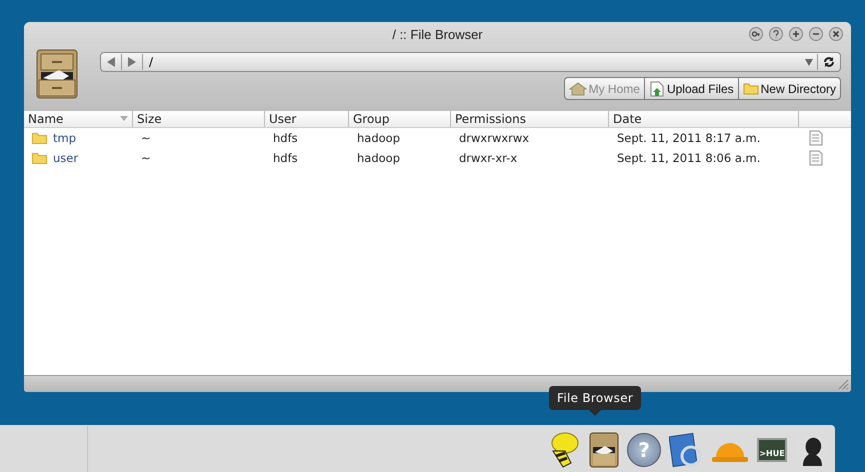 Image resolution: width=865 pixels, height=472 pixels. Describe the element at coordinates (816, 34) in the screenshot. I see `minimize-icon` at that location.